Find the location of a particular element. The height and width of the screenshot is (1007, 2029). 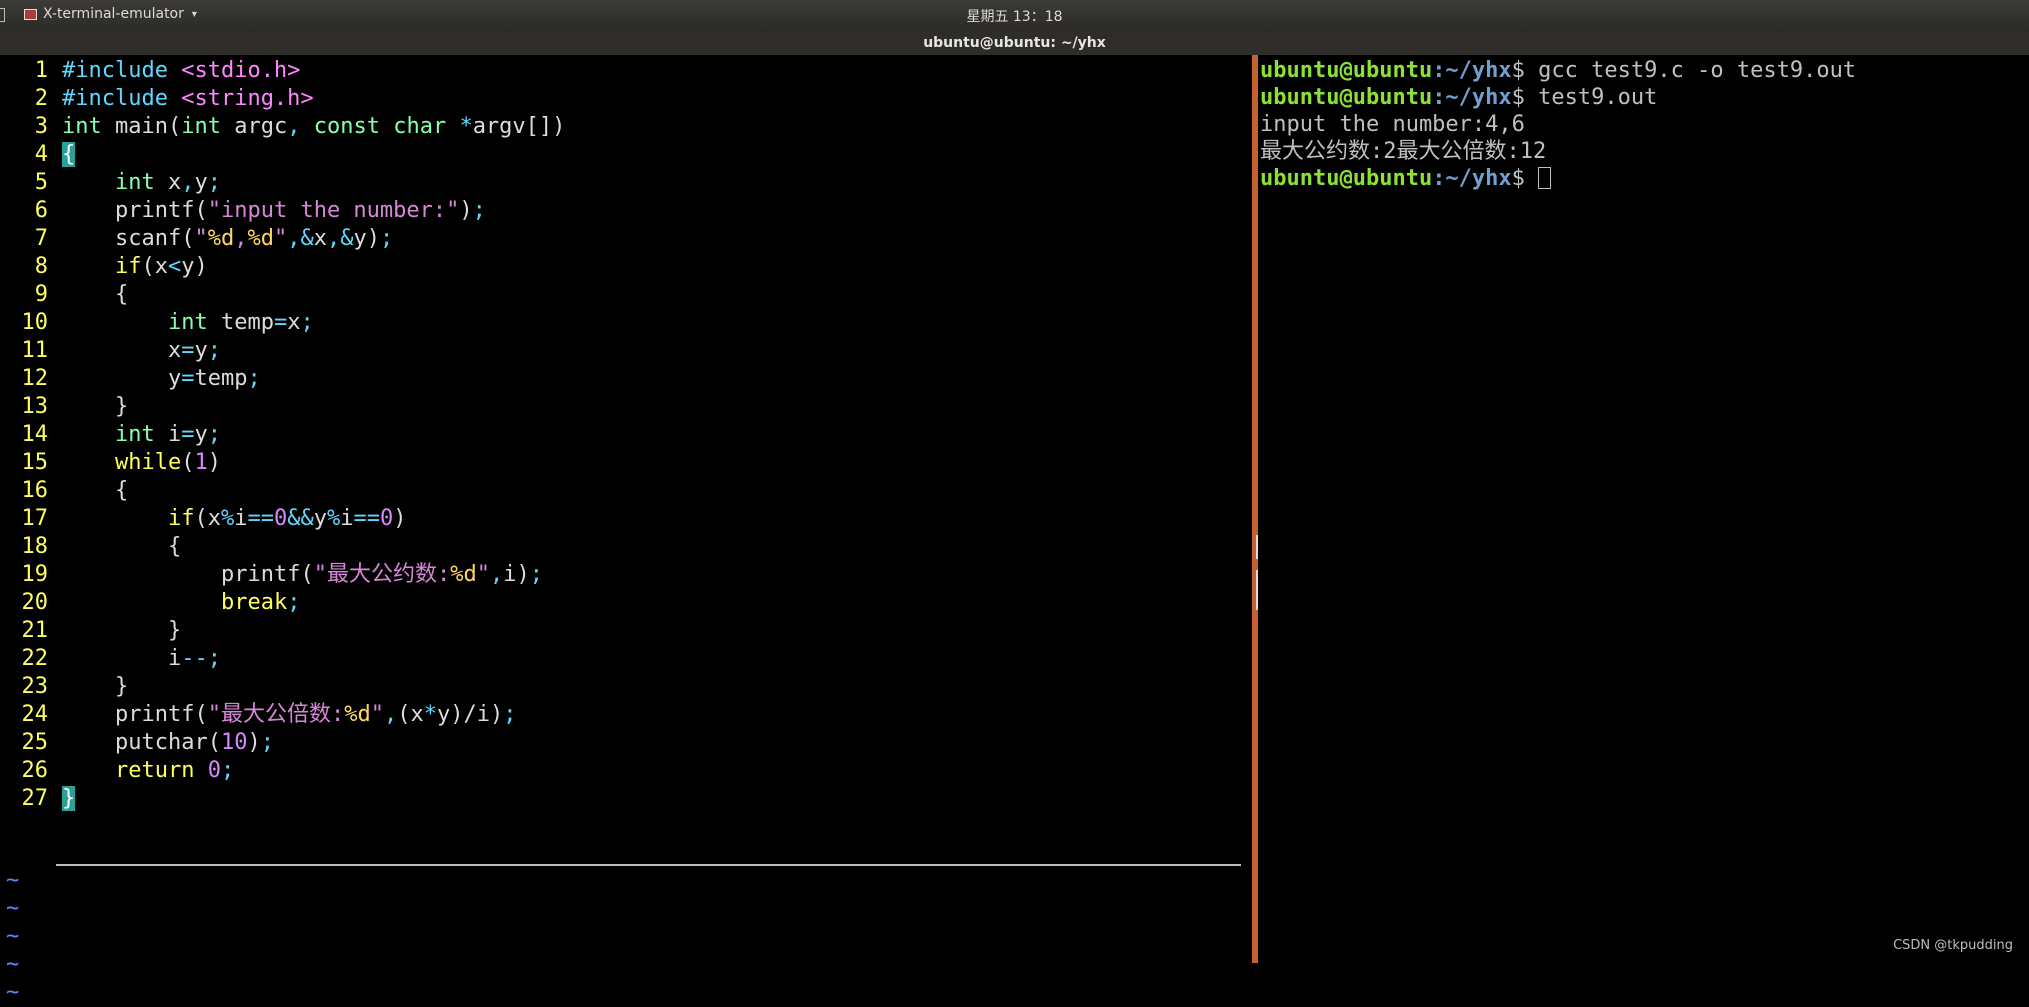

line-text: int main(int argc, const char *argv[]) is located at coordinates (313, 126).